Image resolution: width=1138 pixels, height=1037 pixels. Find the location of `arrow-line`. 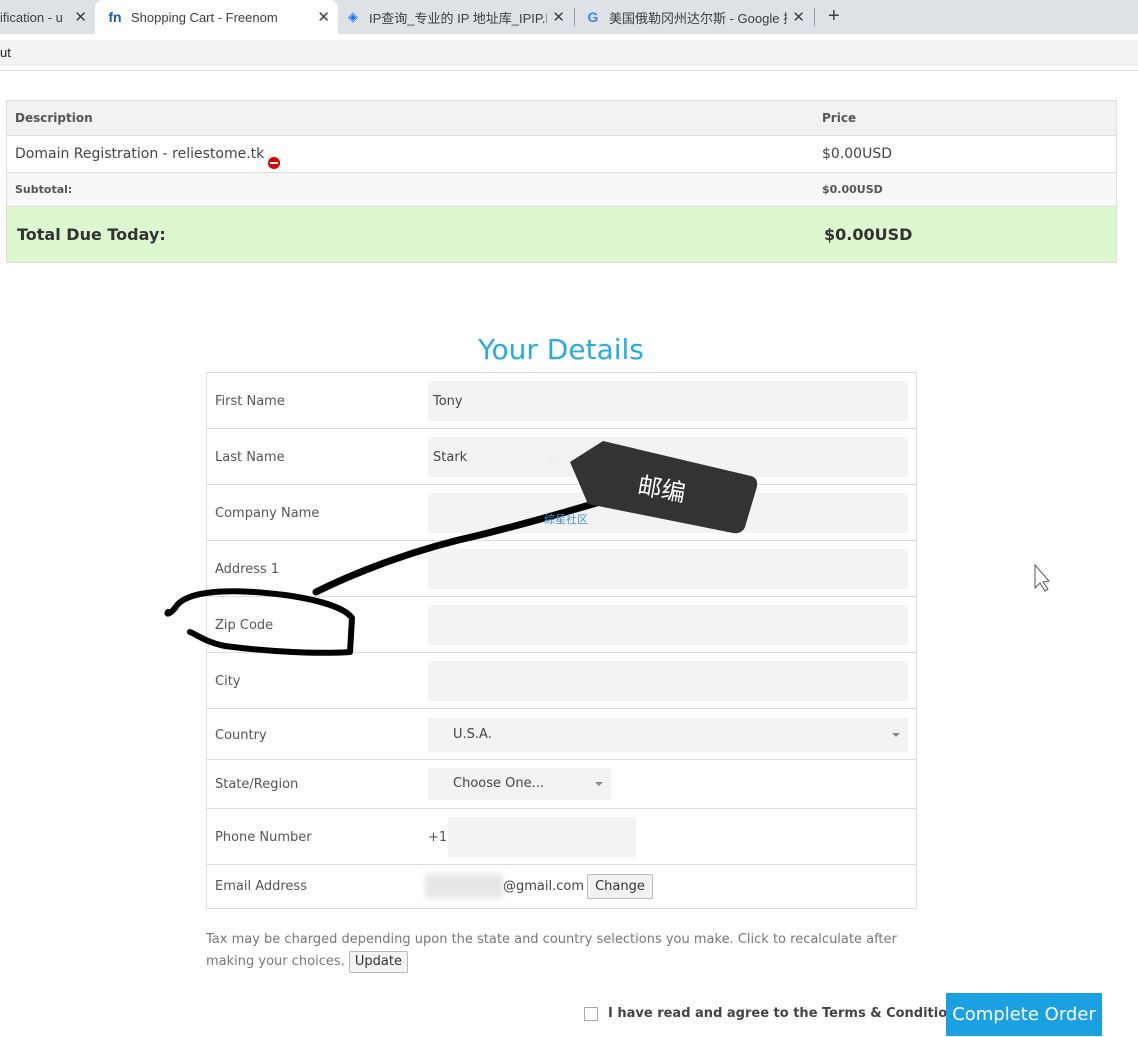

arrow-line is located at coordinates (478, 541).